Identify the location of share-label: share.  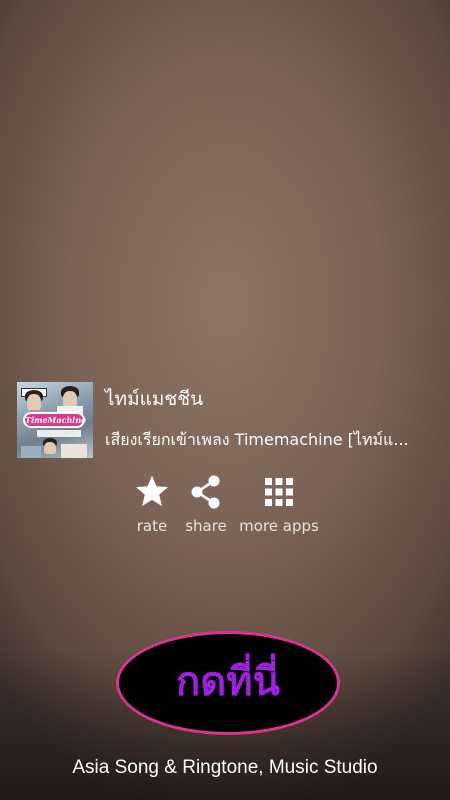
(206, 526).